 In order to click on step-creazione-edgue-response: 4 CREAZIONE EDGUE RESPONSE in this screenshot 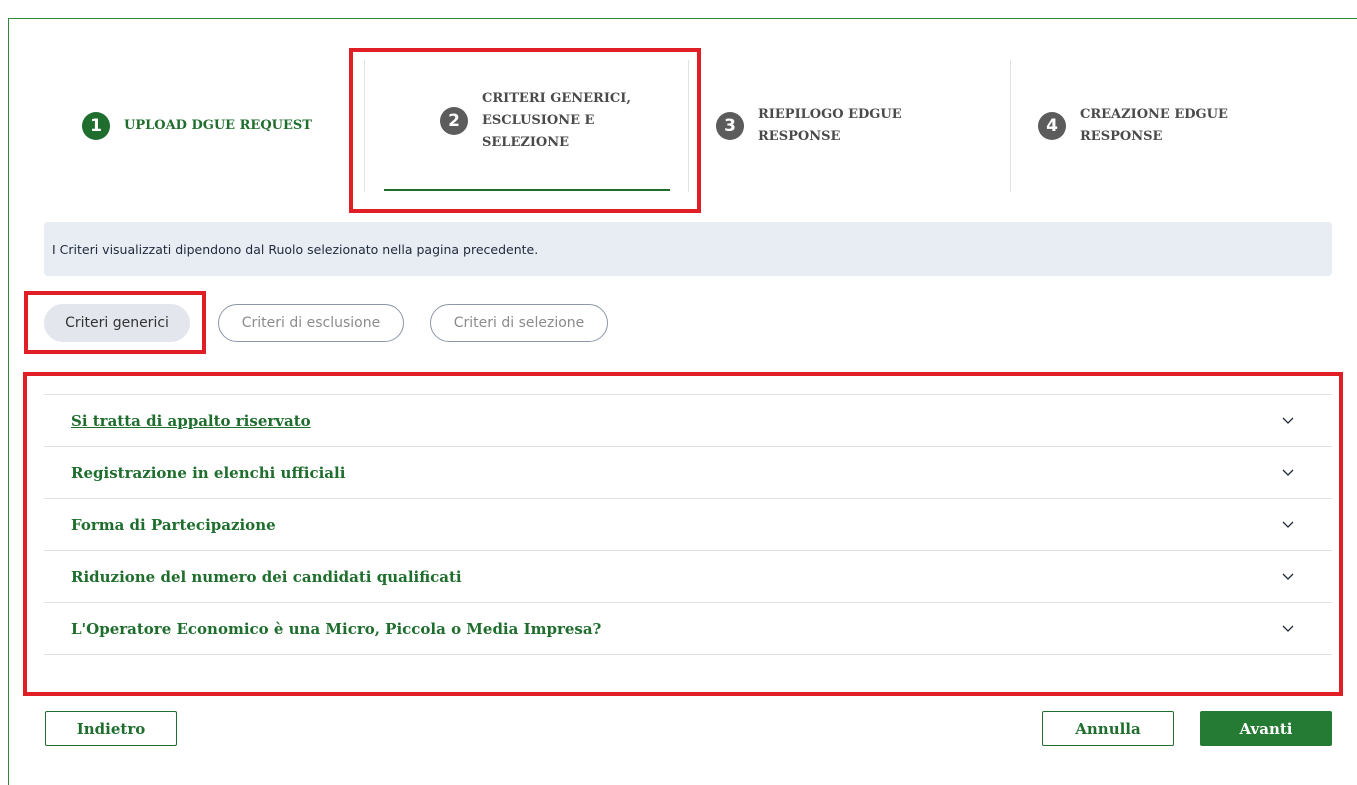, I will do `click(1183, 126)`.